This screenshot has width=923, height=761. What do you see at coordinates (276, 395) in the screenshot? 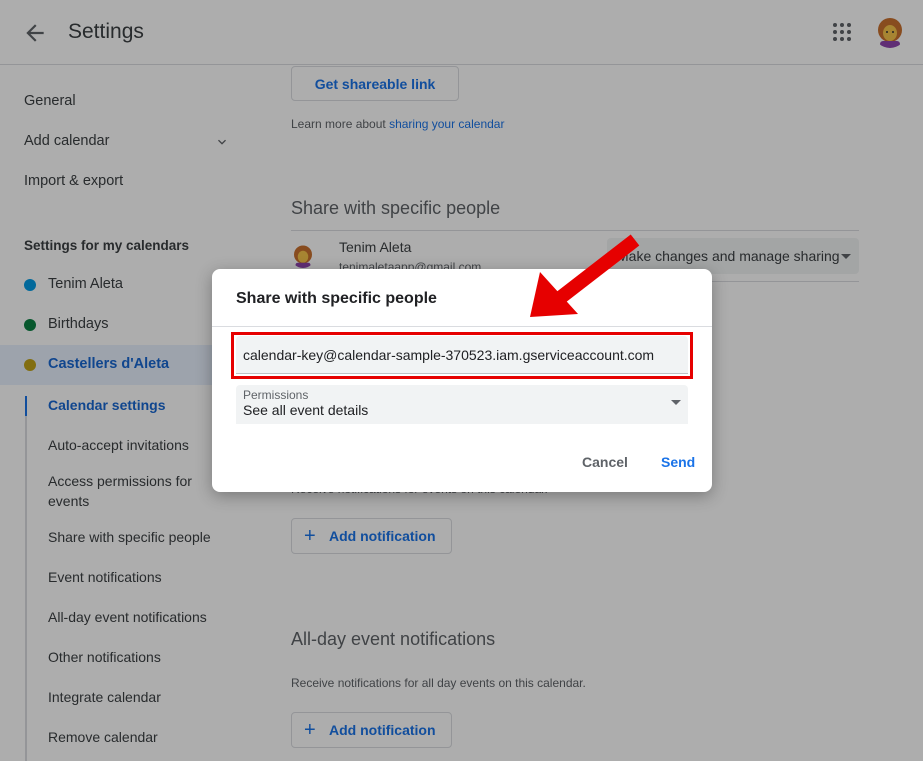
I see `permissions-label: Permissions` at bounding box center [276, 395].